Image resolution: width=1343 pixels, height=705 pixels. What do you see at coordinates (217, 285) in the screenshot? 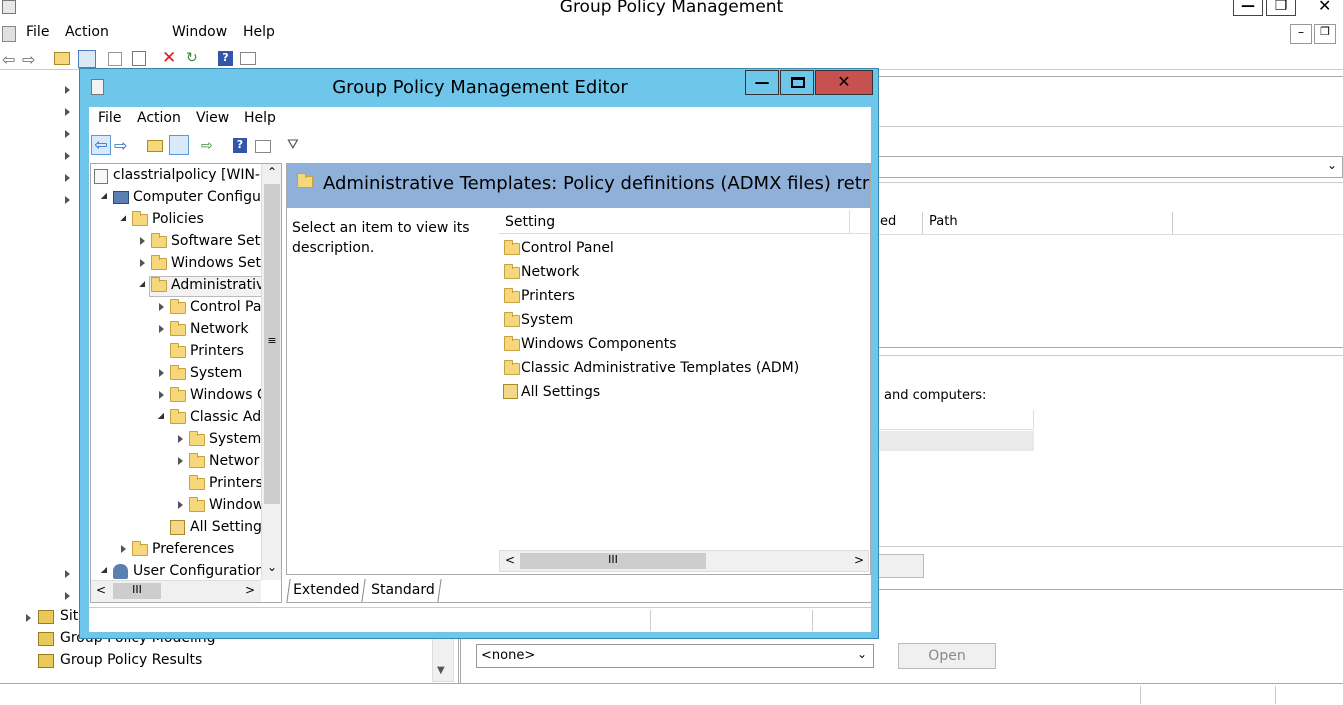
I see `tree-admin-templates: Administrativ` at bounding box center [217, 285].